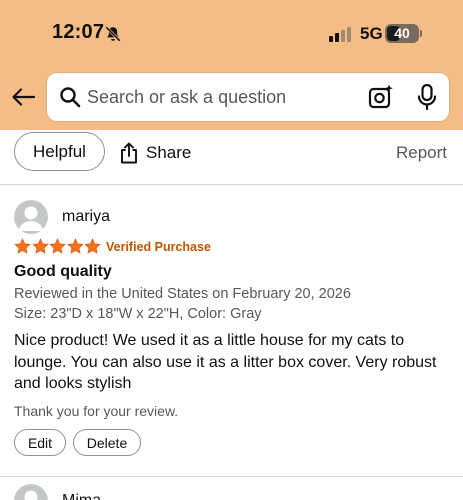 This screenshot has width=463, height=500. Describe the element at coordinates (231, 31) in the screenshot. I see `status-bar: 12:07 5G 40` at that location.